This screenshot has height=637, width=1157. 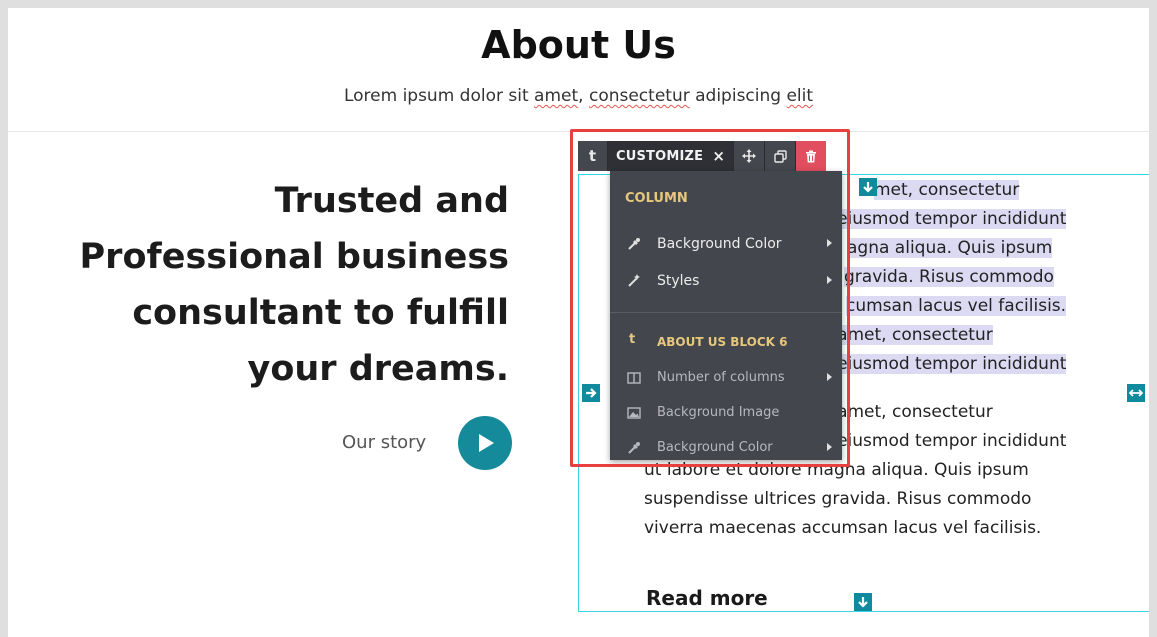 I want to click on play-button, so click(x=485, y=443).